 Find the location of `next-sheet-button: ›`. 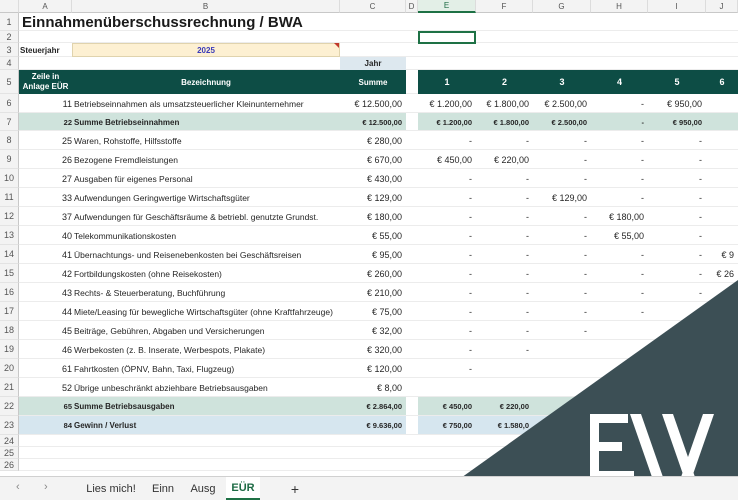

next-sheet-button: › is located at coordinates (46, 487).